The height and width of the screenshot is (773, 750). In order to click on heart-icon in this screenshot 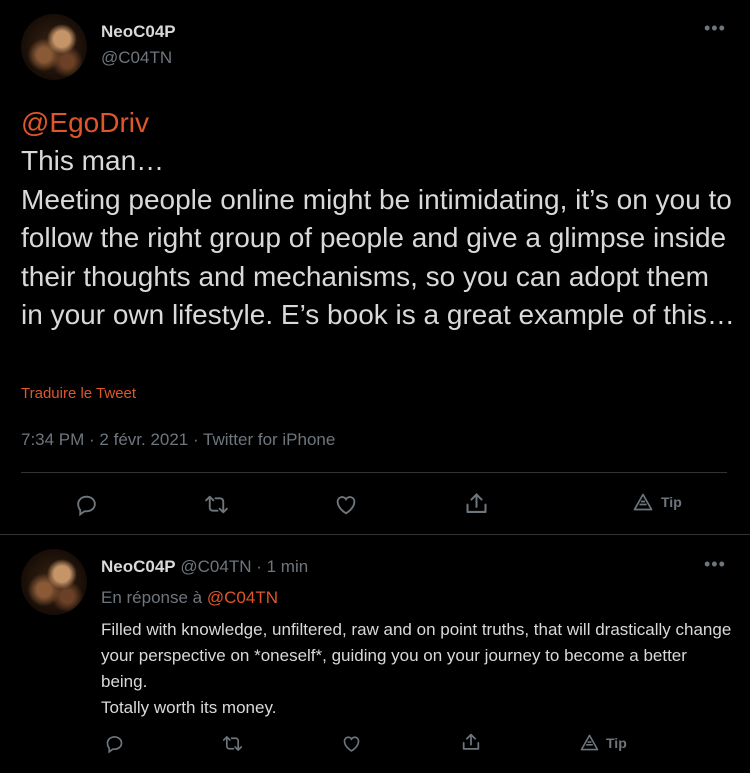, I will do `click(346, 504)`.